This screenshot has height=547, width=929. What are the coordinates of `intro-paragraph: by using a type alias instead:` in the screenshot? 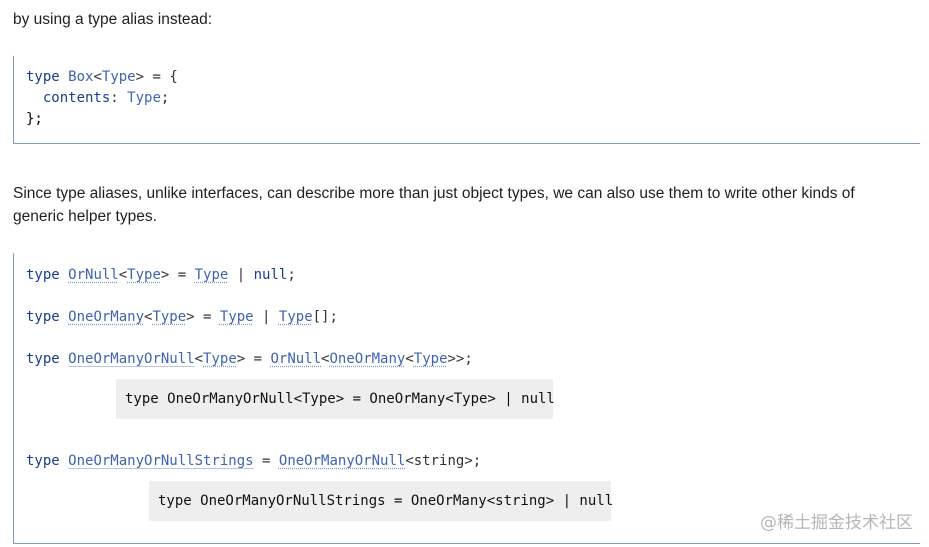 It's located at (113, 19).